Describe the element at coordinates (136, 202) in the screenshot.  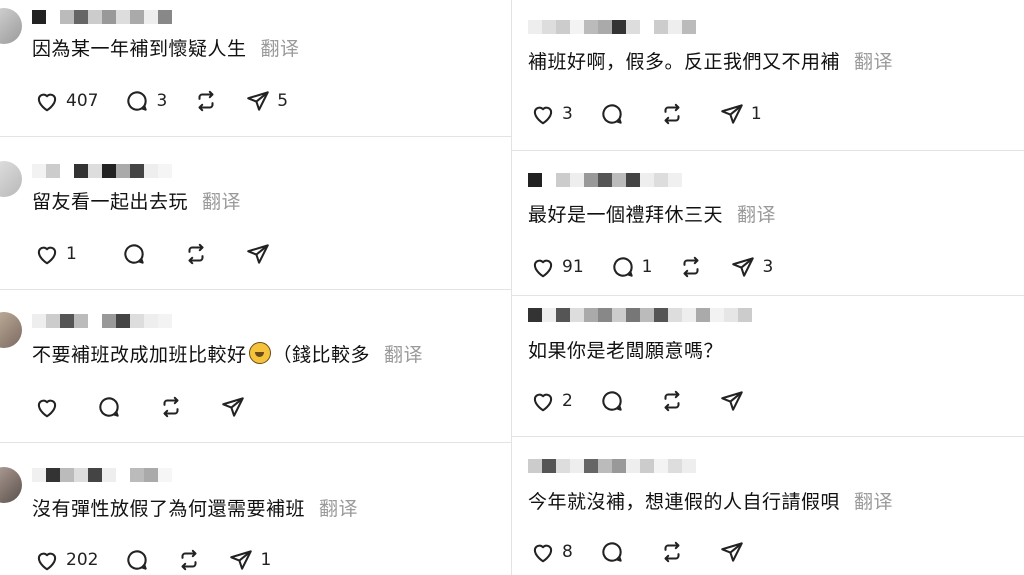
I see `comment-text: 留友看一起出去玩 翻译` at that location.